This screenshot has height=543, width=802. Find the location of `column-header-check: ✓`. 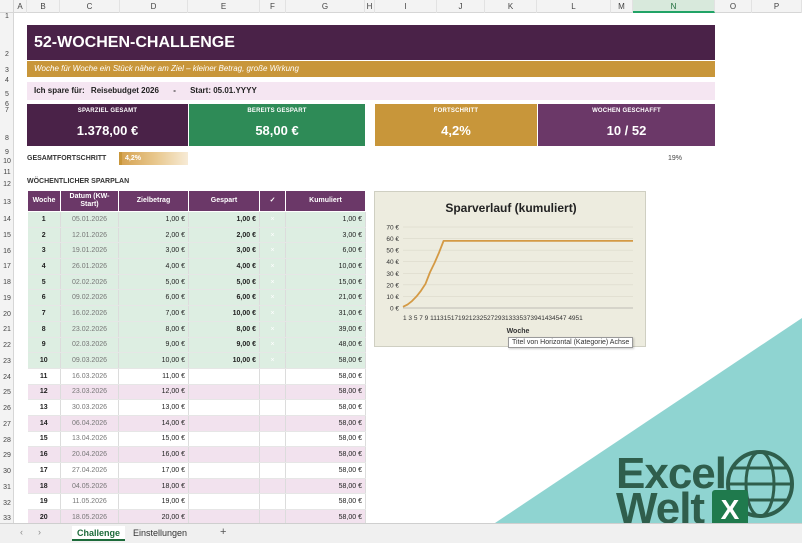

column-header-check: ✓ is located at coordinates (272, 201).